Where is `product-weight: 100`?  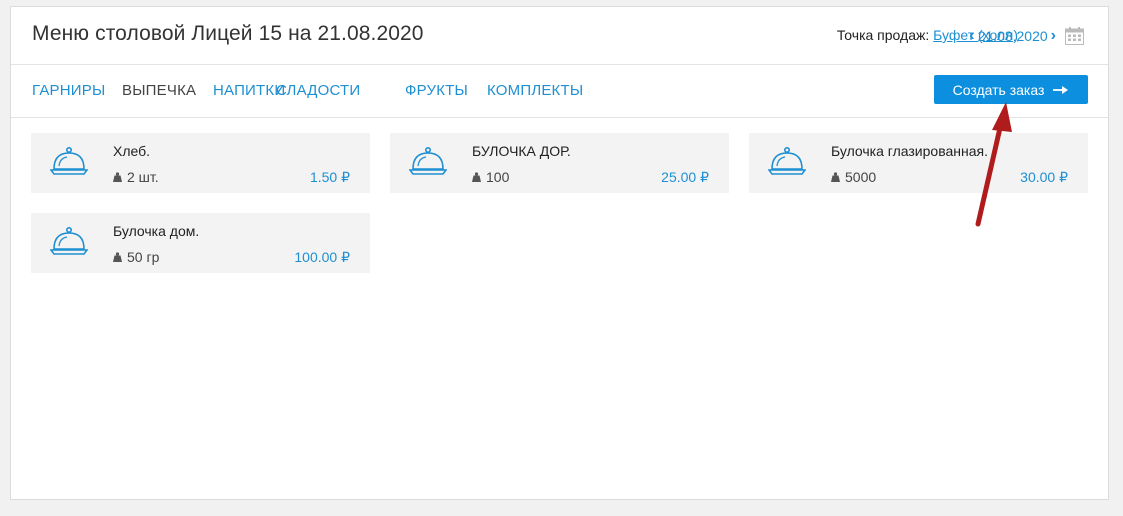 product-weight: 100 is located at coordinates (490, 177).